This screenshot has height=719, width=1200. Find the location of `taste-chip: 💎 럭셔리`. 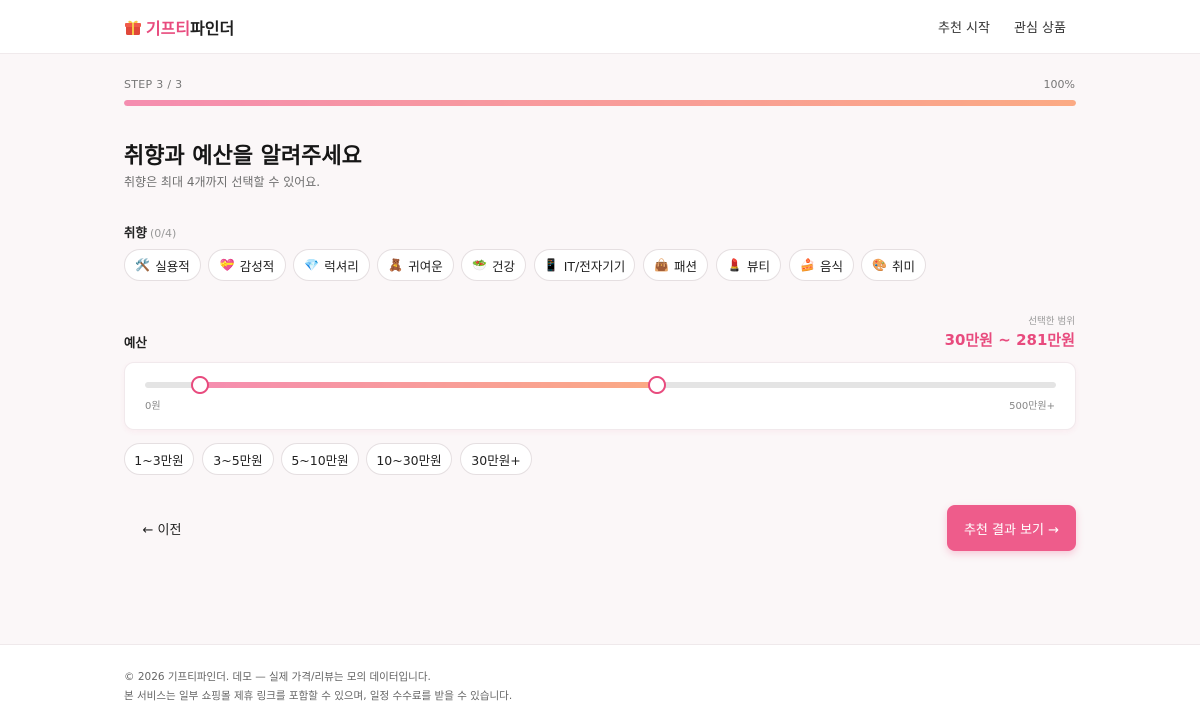

taste-chip: 💎 럭셔리 is located at coordinates (331, 265).